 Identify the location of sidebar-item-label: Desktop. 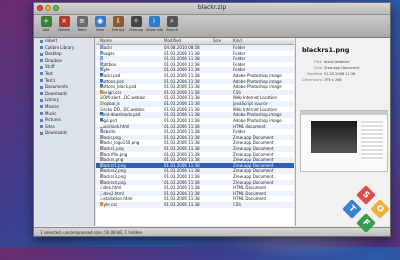
(53, 54).